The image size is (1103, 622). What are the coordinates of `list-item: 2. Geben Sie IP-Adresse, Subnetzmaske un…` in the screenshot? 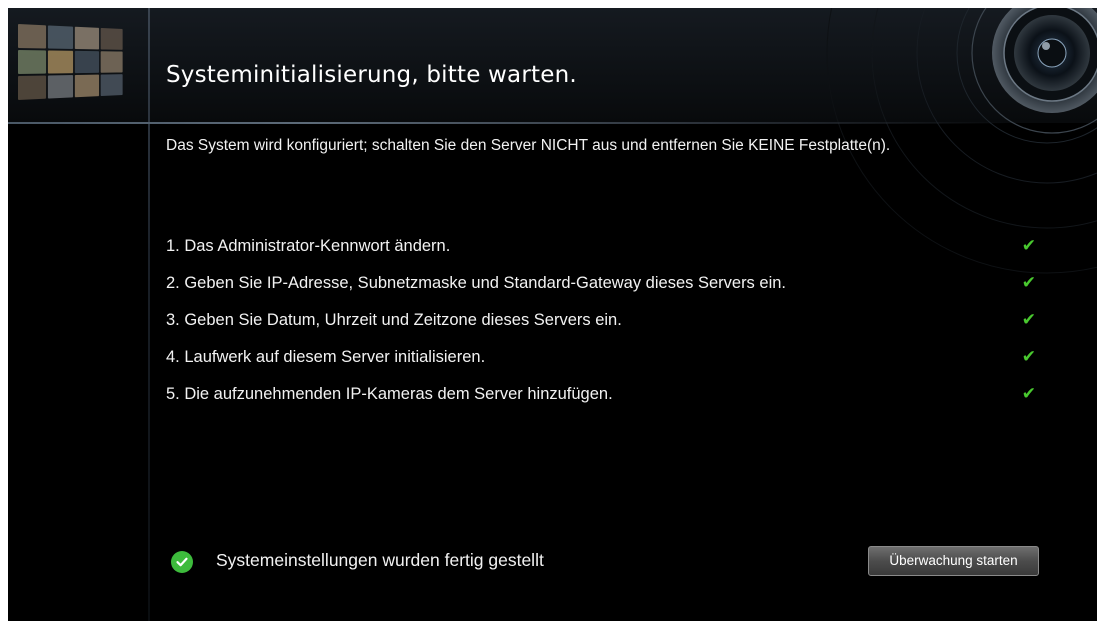 It's located at (601, 285).